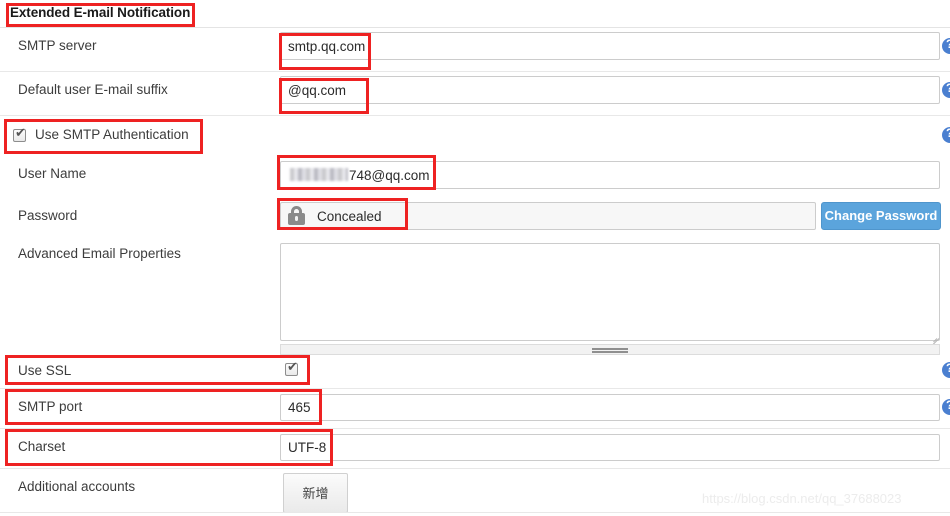 The width and height of the screenshot is (950, 516). Describe the element at coordinates (881, 216) in the screenshot. I see `change-password-button: Change Password` at that location.